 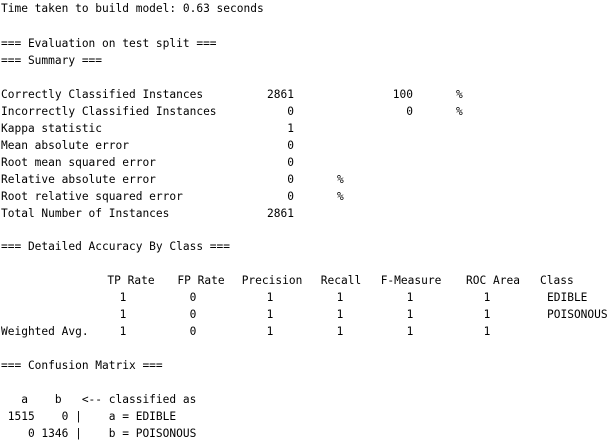 I want to click on accuracy-header: === Detailed Accuracy By Class ===, so click(x=116, y=246).